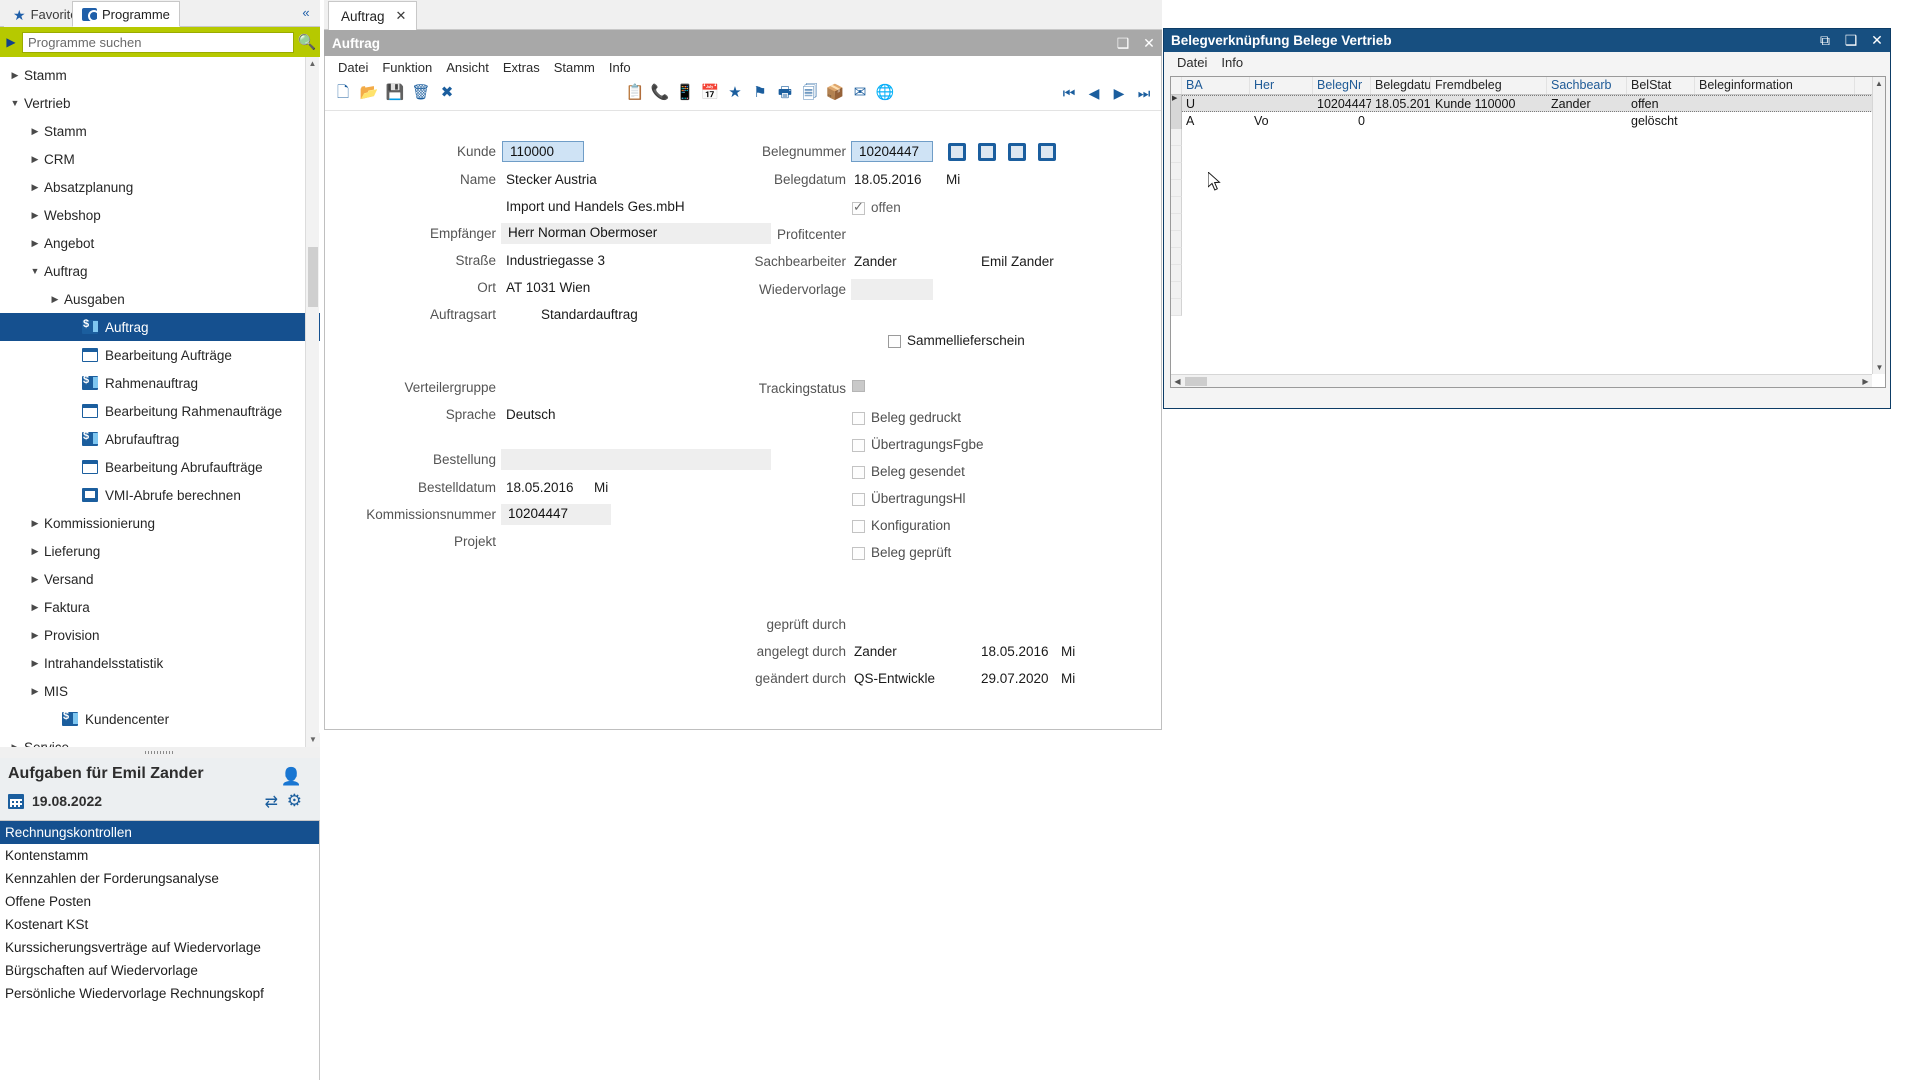 Image resolution: width=1920 pixels, height=1080 pixels. Describe the element at coordinates (858, 207) in the screenshot. I see `offen-checkbox` at that location.